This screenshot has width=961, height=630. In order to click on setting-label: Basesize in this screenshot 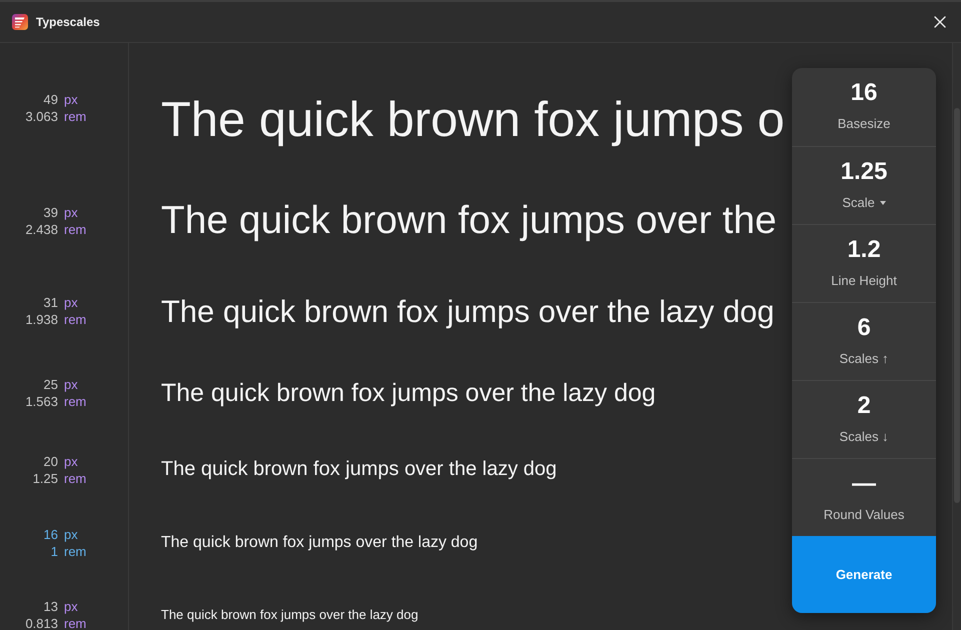, I will do `click(864, 124)`.